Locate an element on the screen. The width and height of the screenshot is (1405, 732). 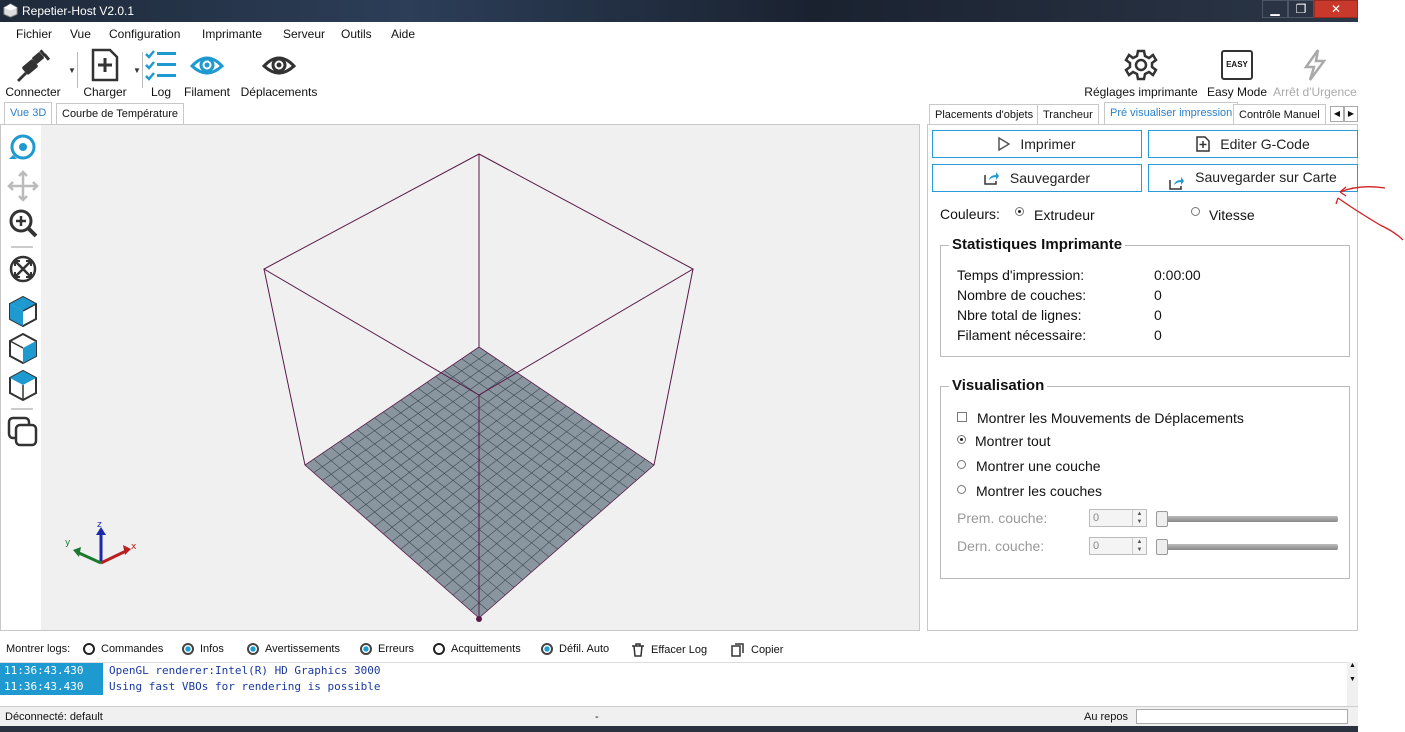
easy-mode-button: EASY Easy Mode is located at coordinates (1237, 73).